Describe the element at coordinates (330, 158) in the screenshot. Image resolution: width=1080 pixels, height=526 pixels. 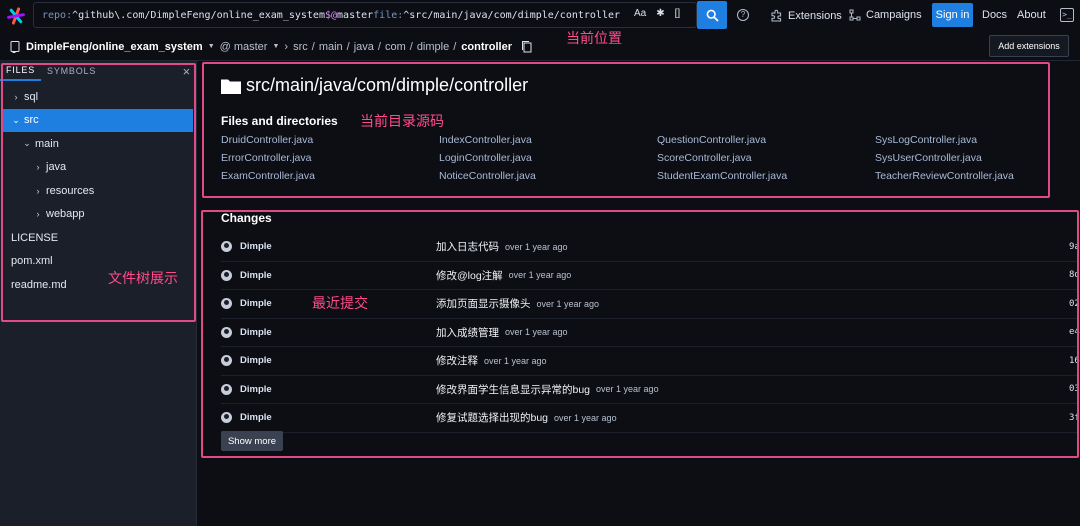
I see `file-link: ErrorController.java` at that location.